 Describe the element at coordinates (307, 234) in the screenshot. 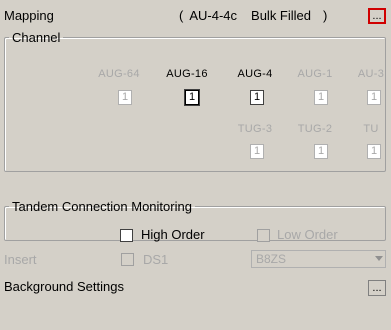

I see `low-order-label: Low Order` at that location.